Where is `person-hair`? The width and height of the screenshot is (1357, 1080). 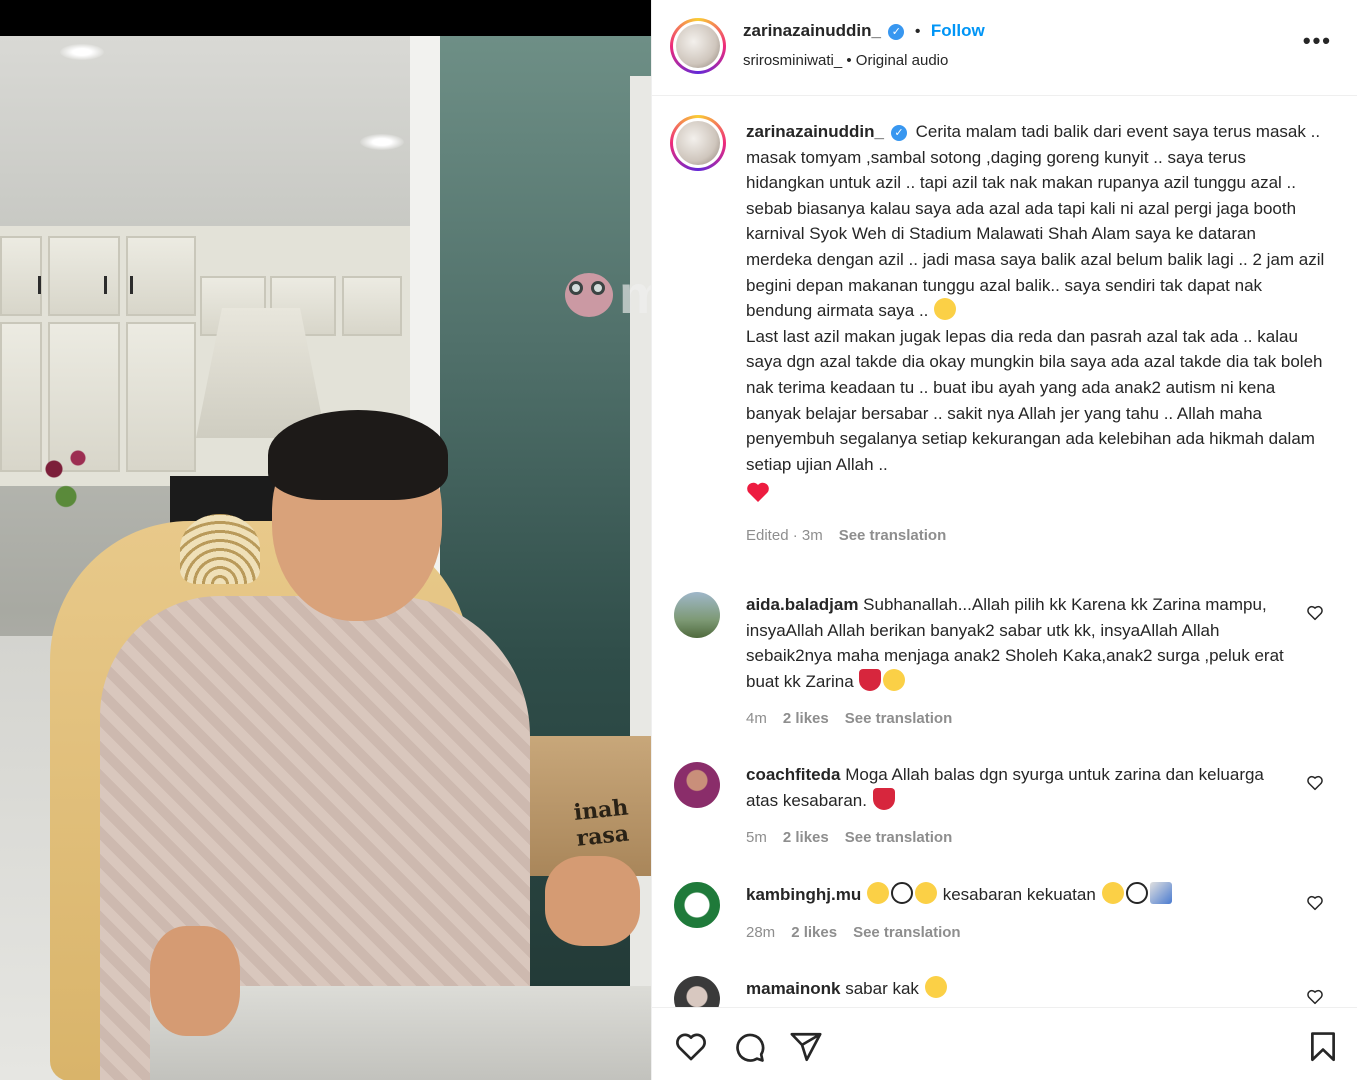 person-hair is located at coordinates (358, 455).